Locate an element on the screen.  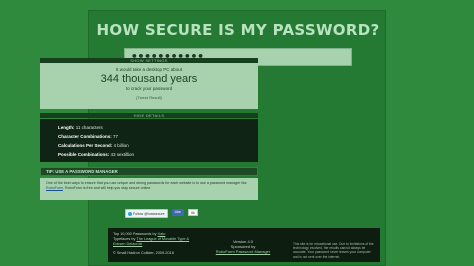
like-count: 5k is located at coordinates (193, 212).